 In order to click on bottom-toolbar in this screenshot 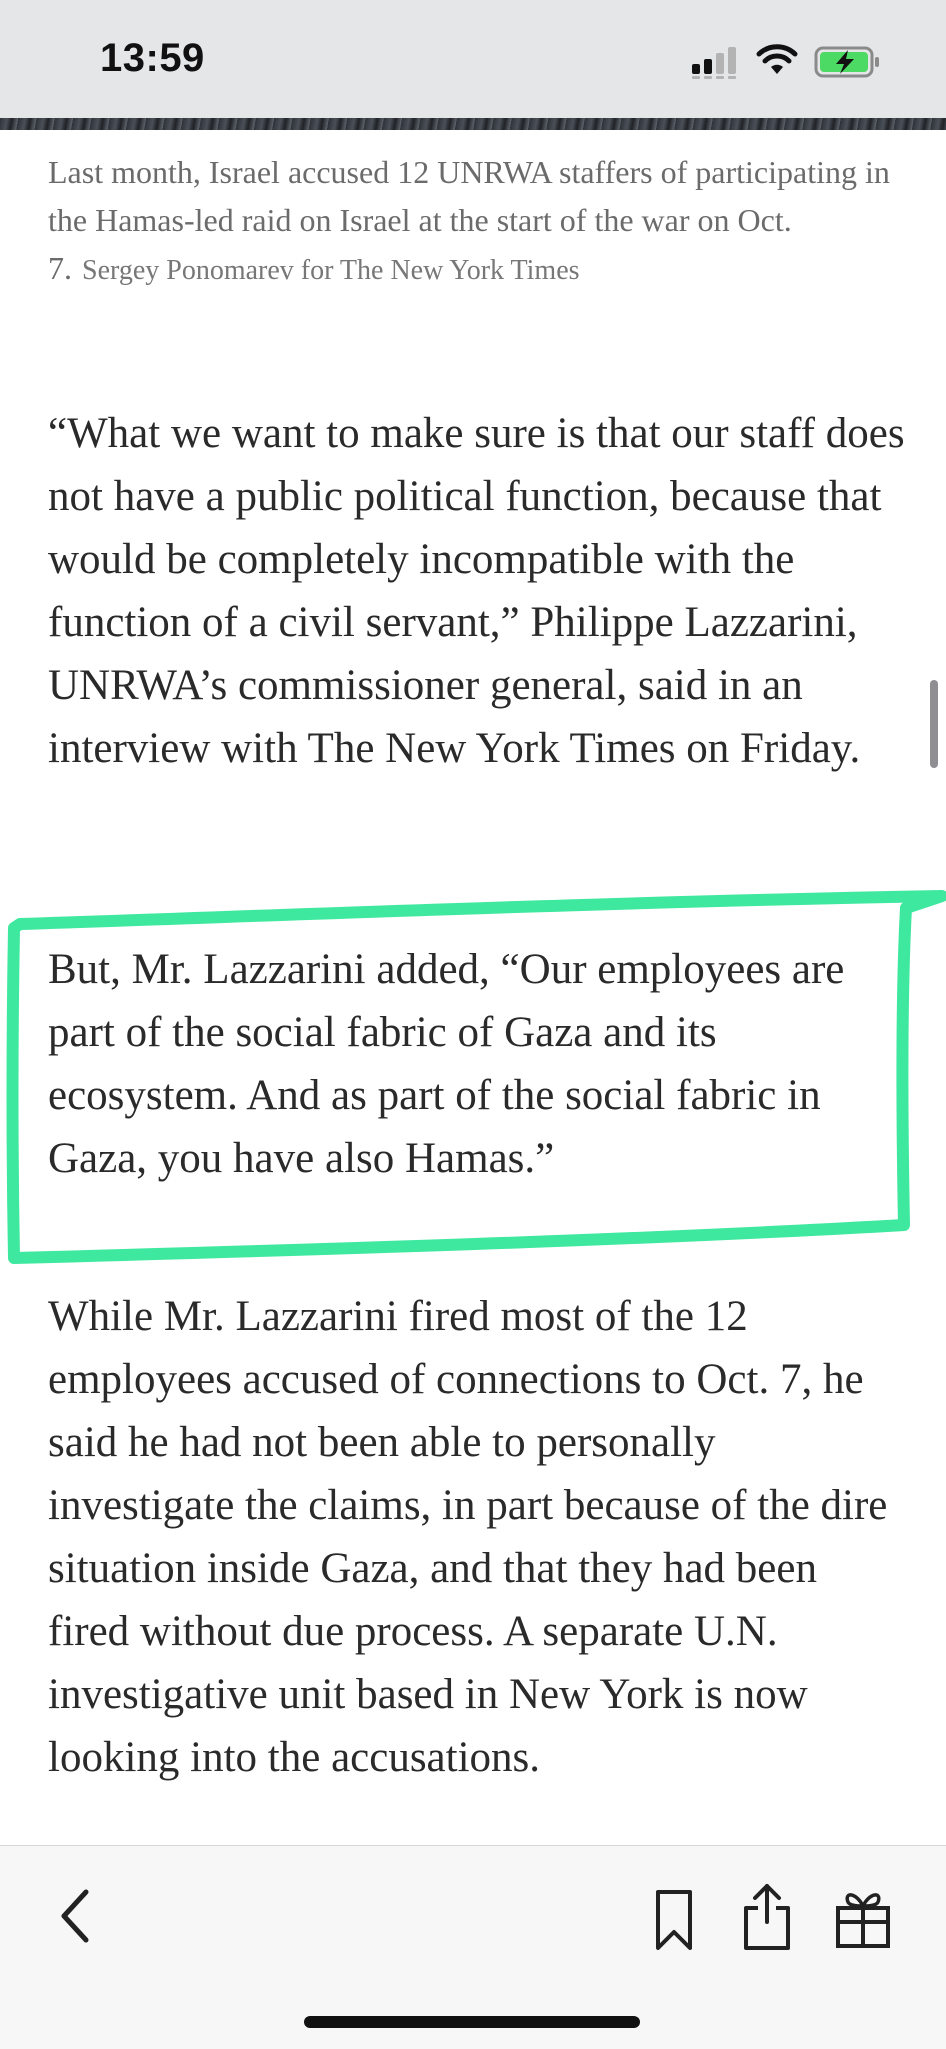, I will do `click(473, 1947)`.